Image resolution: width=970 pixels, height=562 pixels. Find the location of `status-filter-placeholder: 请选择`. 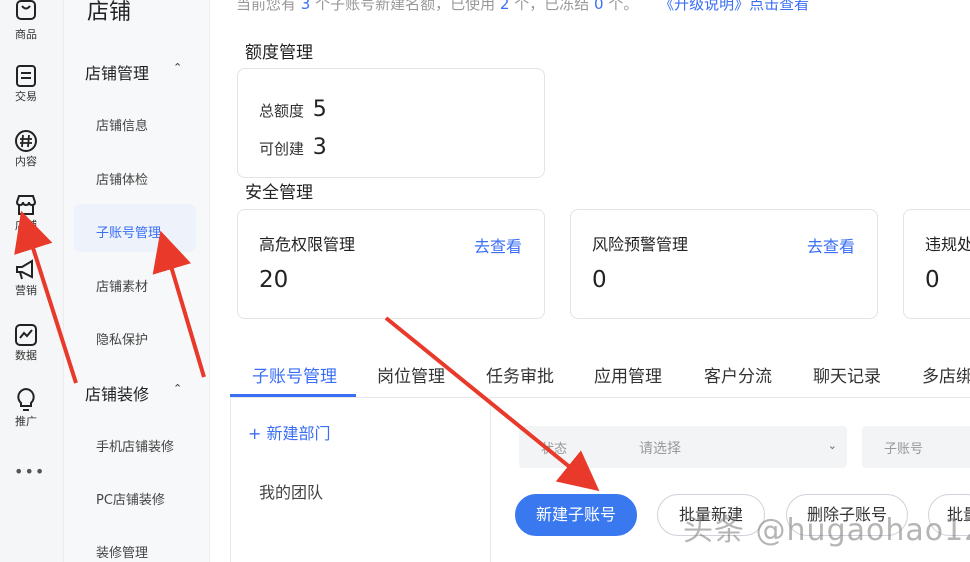

status-filter-placeholder: 请选择 is located at coordinates (660, 449).